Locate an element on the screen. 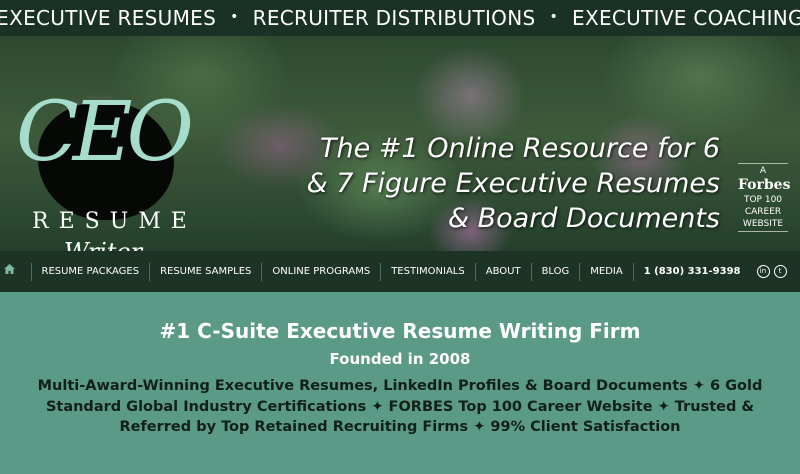  nav-blog: BLOG is located at coordinates (555, 271).